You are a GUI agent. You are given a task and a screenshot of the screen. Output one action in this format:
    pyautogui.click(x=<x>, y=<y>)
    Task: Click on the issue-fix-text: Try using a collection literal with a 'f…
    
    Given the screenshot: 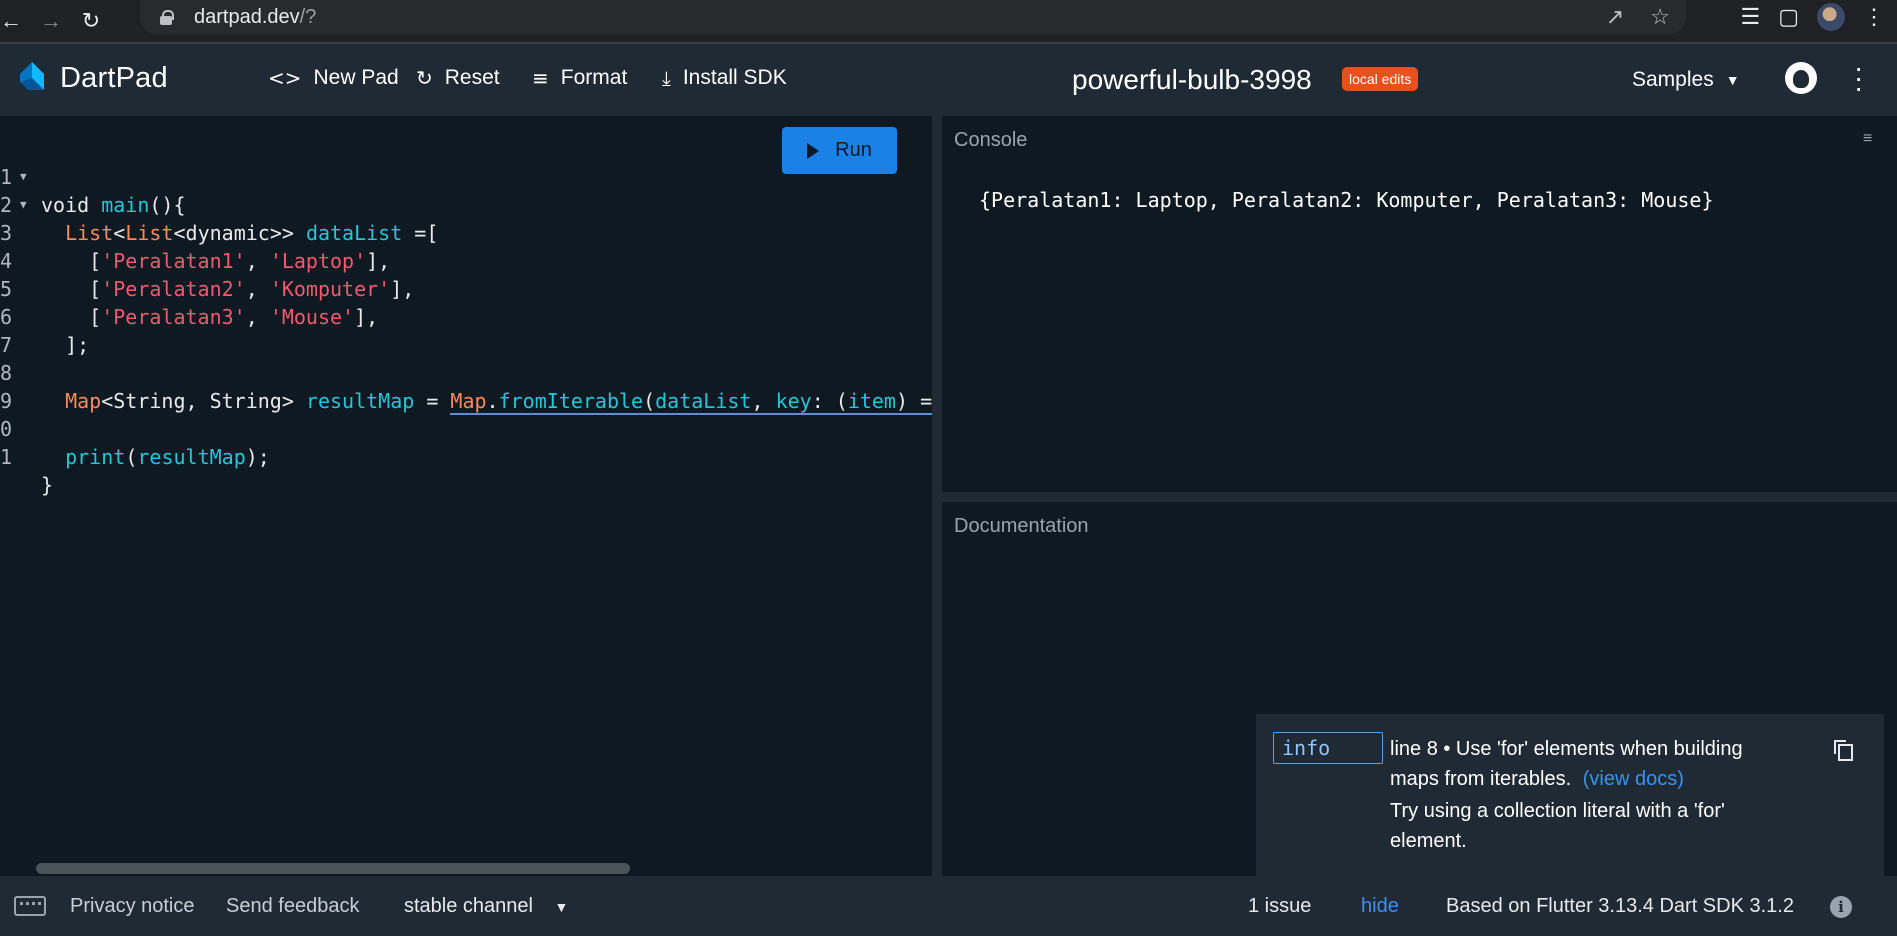 What is the action you would take?
    pyautogui.click(x=1557, y=826)
    